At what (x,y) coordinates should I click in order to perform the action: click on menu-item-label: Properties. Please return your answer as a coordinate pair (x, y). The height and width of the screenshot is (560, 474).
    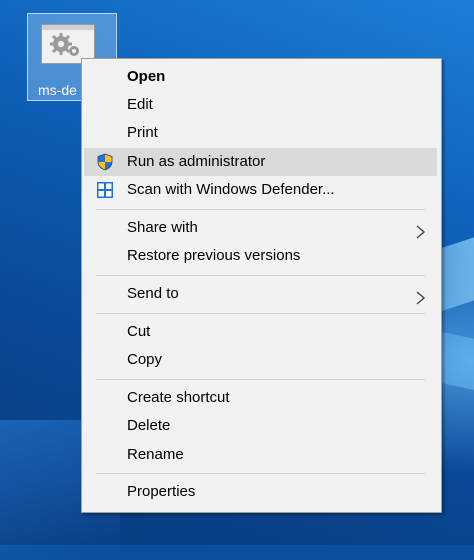
    Looking at the image, I should click on (161, 491).